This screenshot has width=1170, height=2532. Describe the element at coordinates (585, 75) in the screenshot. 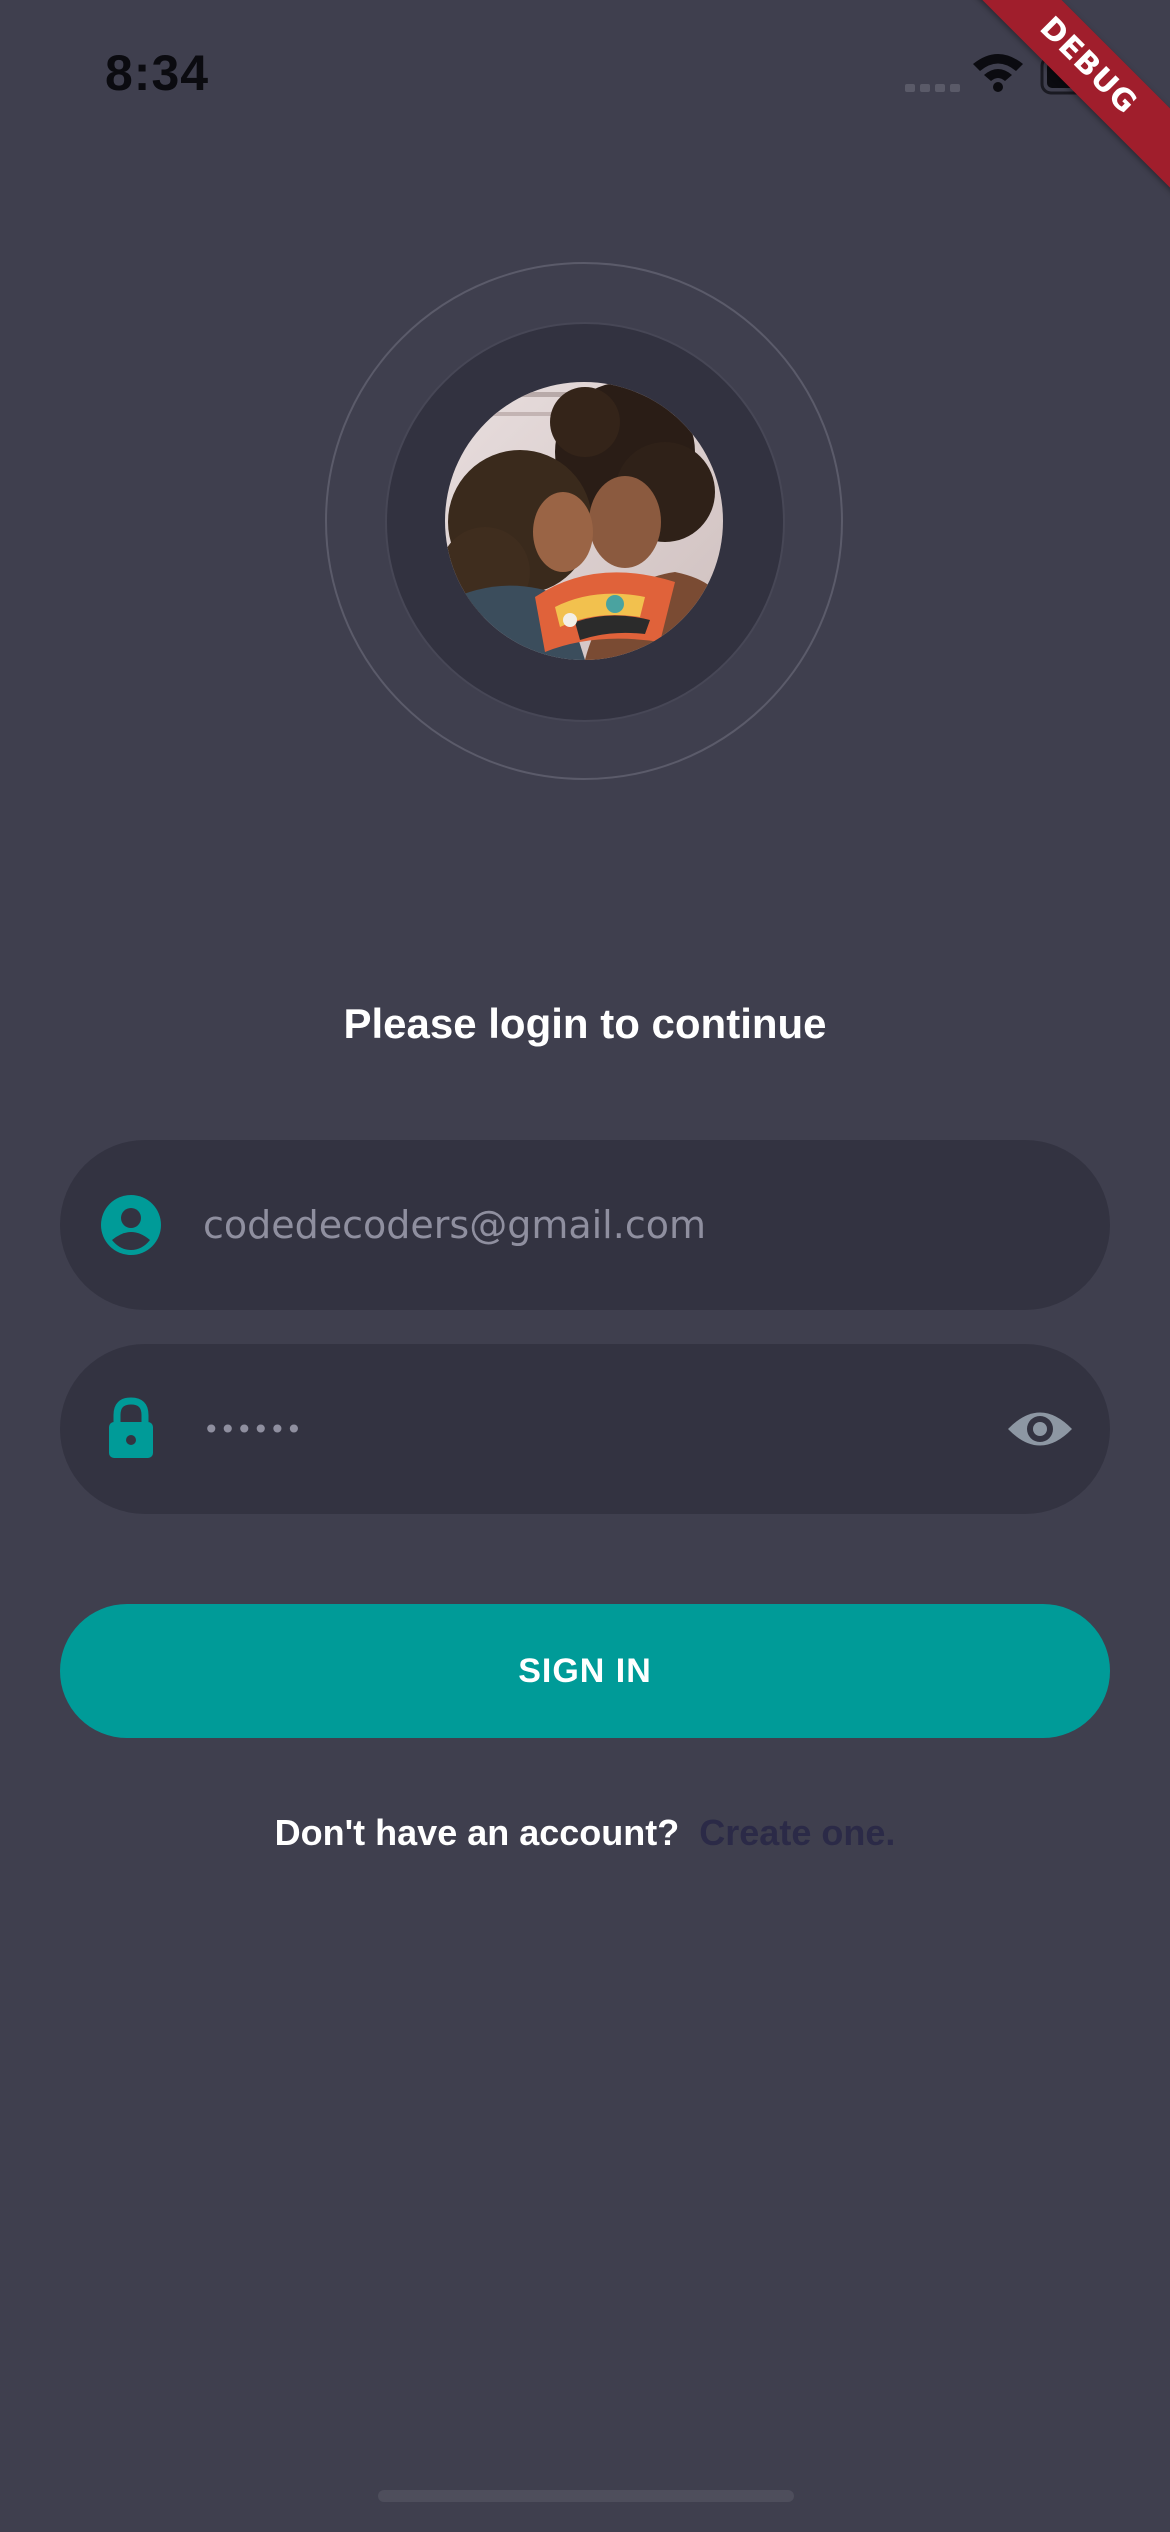

I see `status-bar: 8:34` at that location.